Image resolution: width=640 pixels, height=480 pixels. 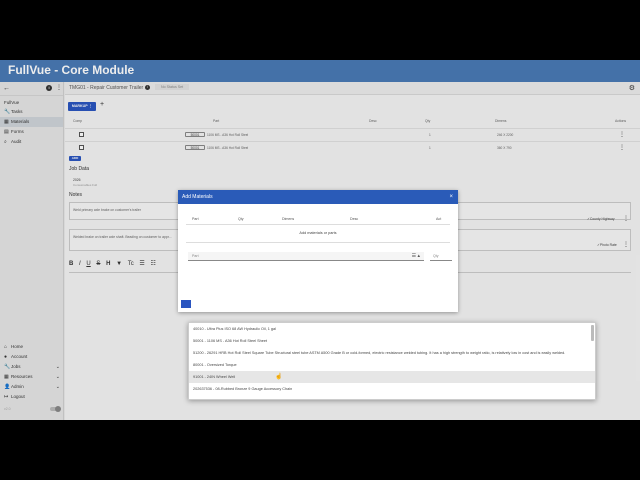 I want to click on picker-icons: ☰ ▴, so click(x=416, y=256).